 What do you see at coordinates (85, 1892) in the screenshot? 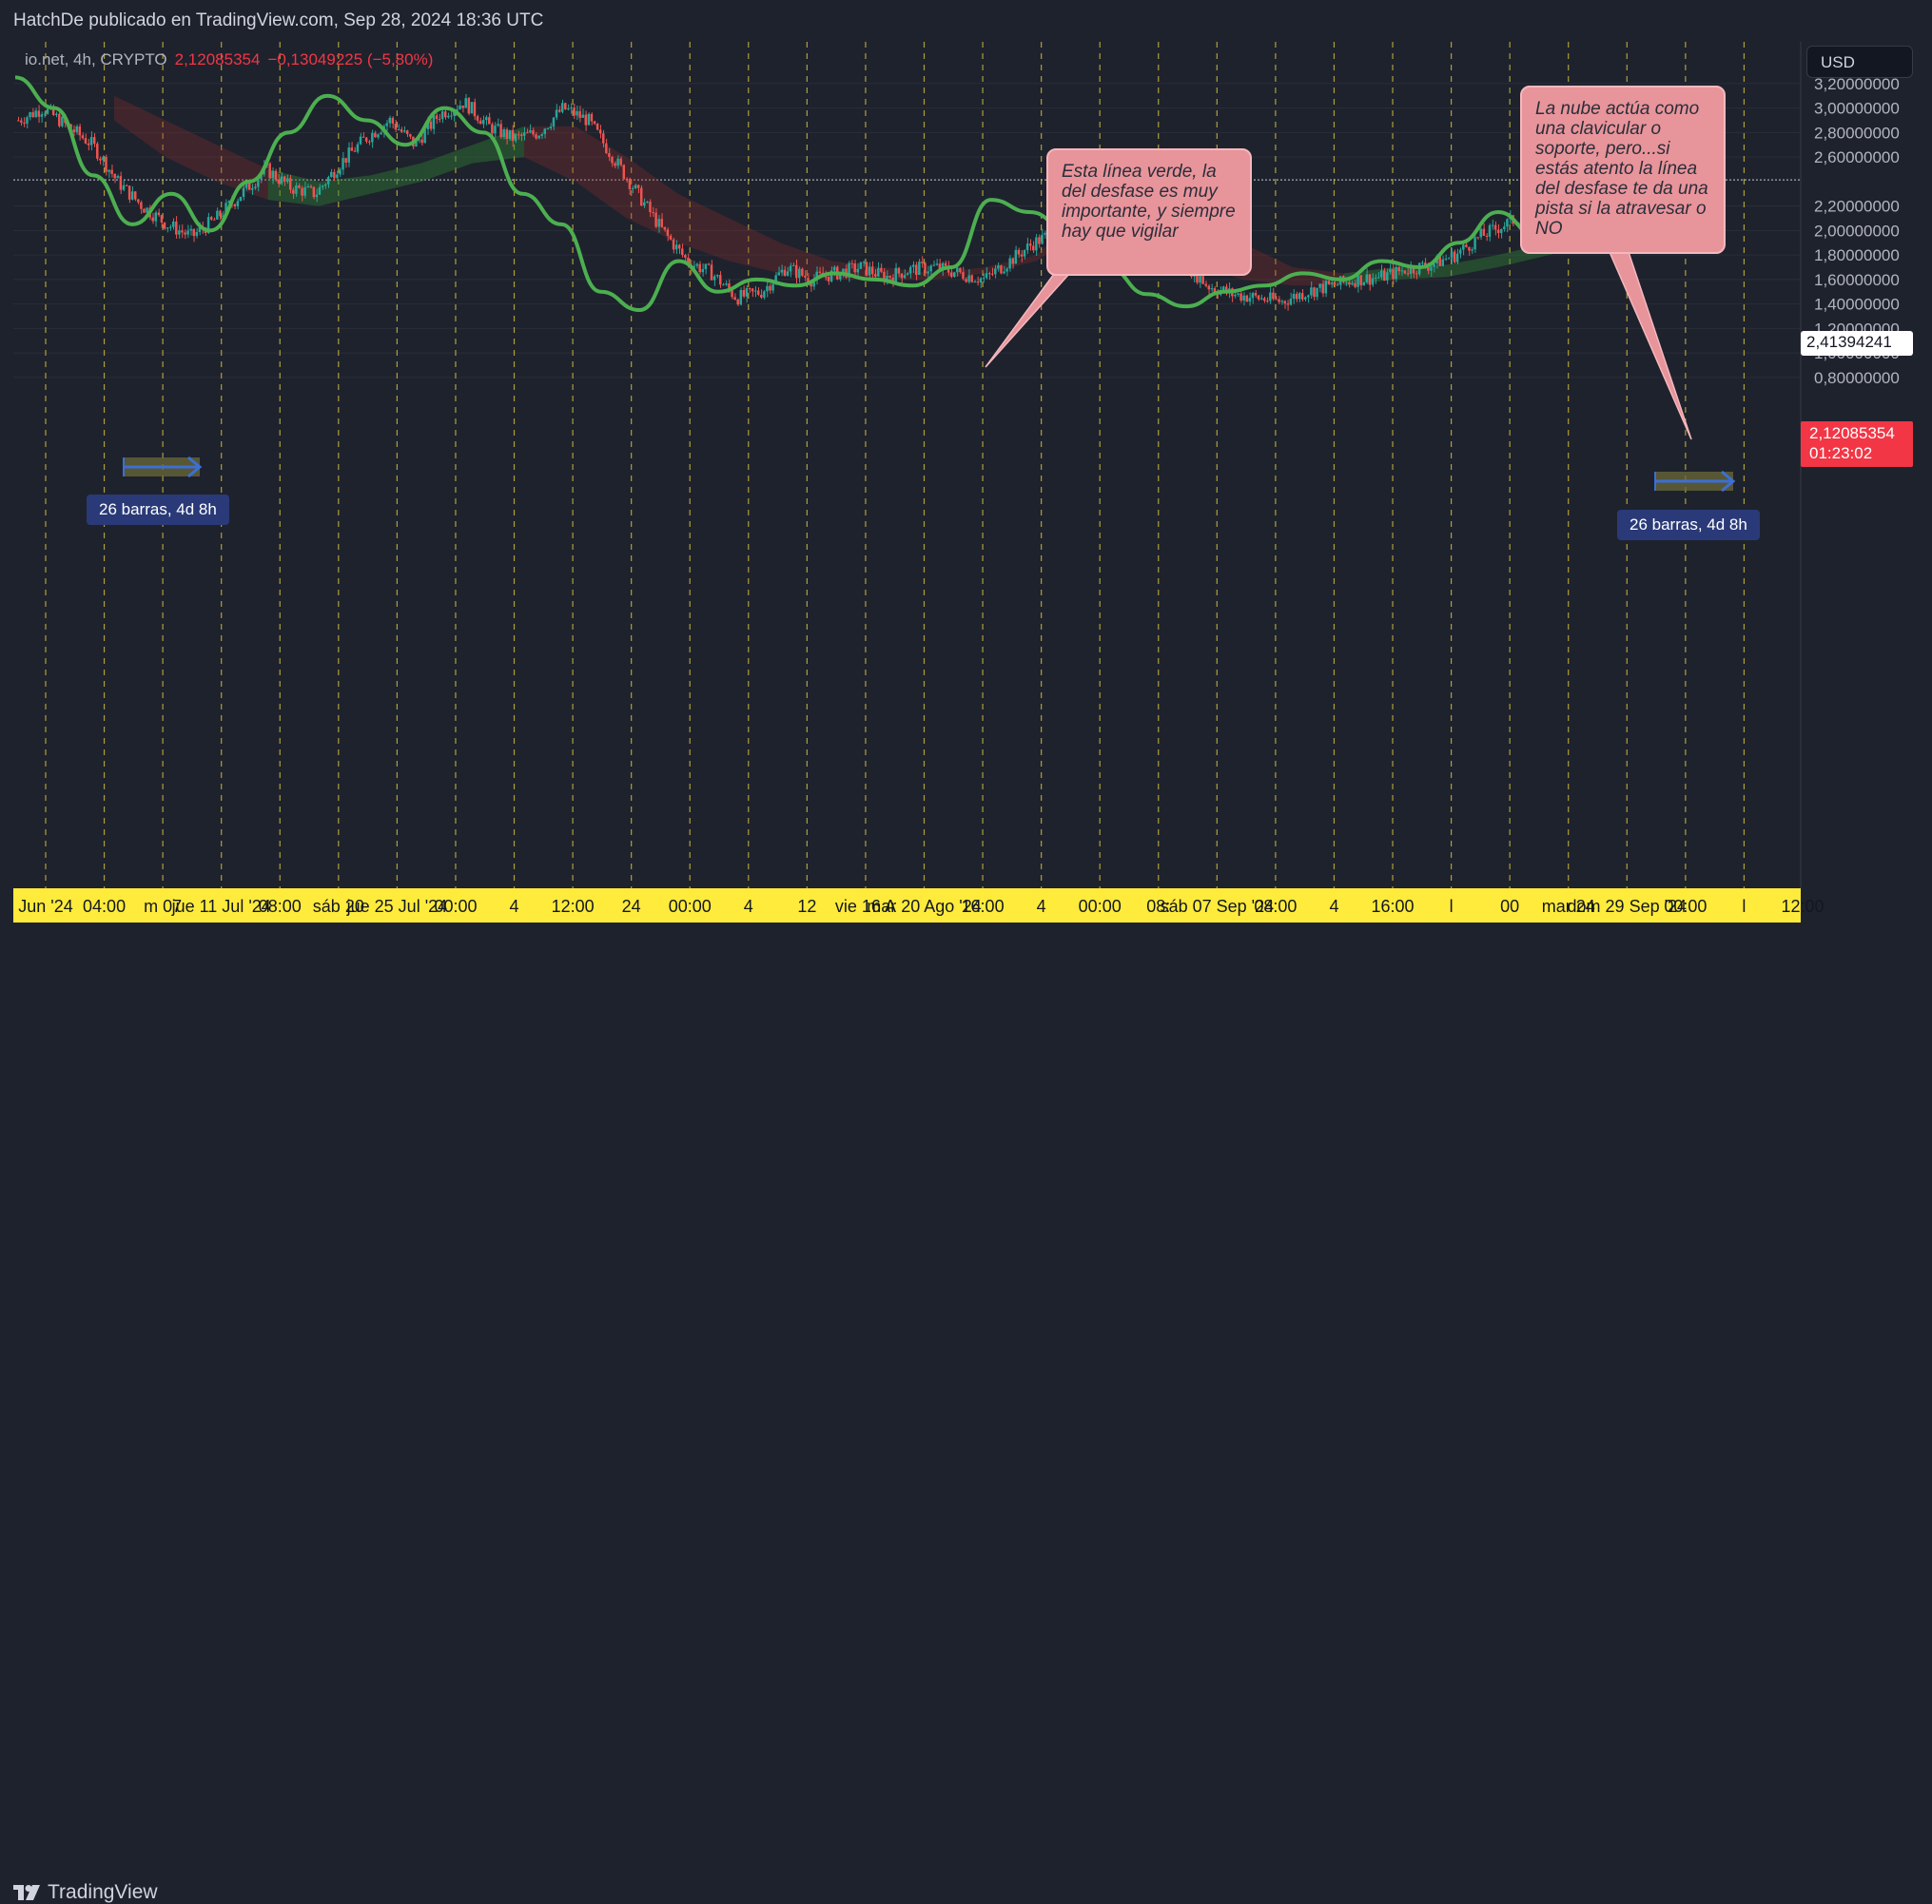
I see `tradingview-logo: TradingView` at bounding box center [85, 1892].